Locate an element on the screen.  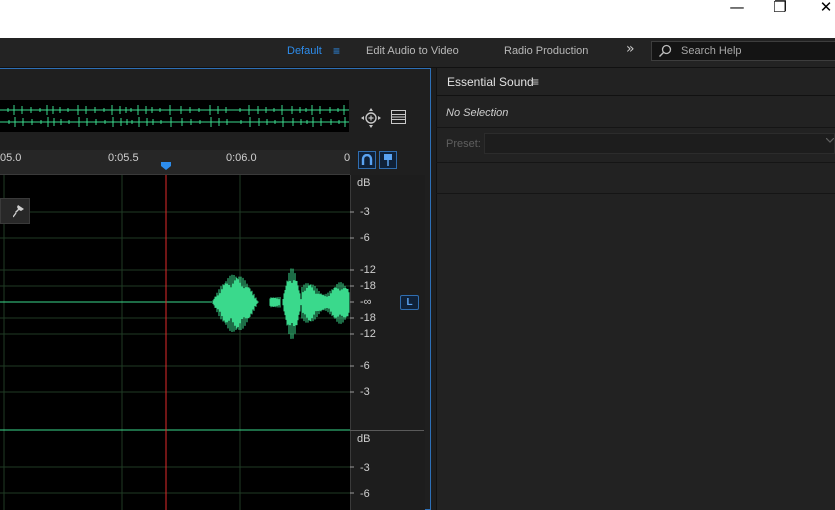
overview-waveform is located at coordinates (174, 116).